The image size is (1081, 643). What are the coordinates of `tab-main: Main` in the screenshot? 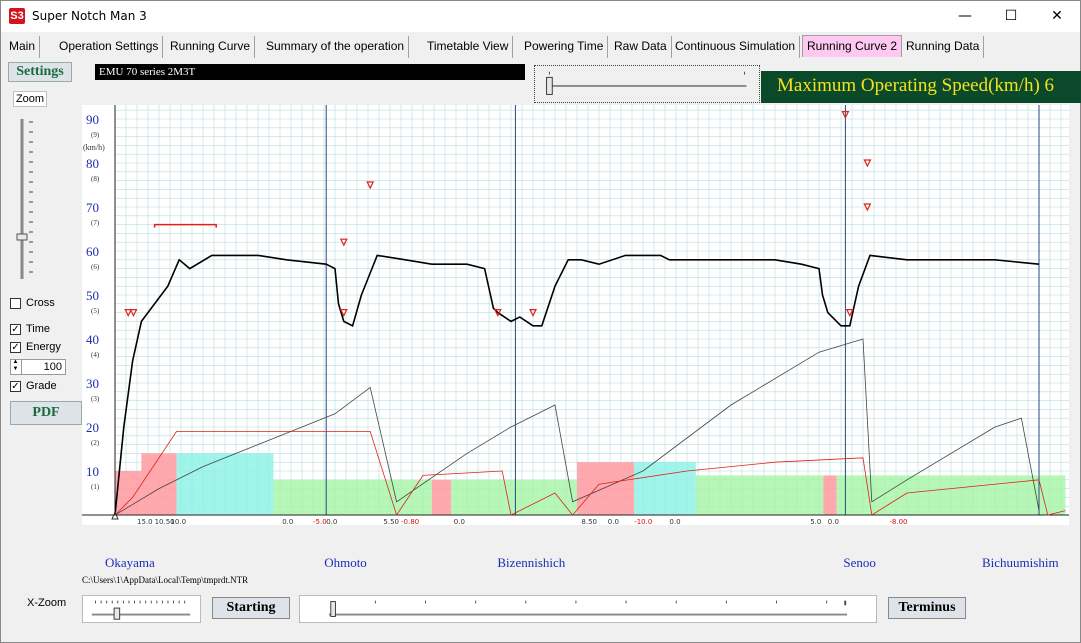 It's located at (23, 47).